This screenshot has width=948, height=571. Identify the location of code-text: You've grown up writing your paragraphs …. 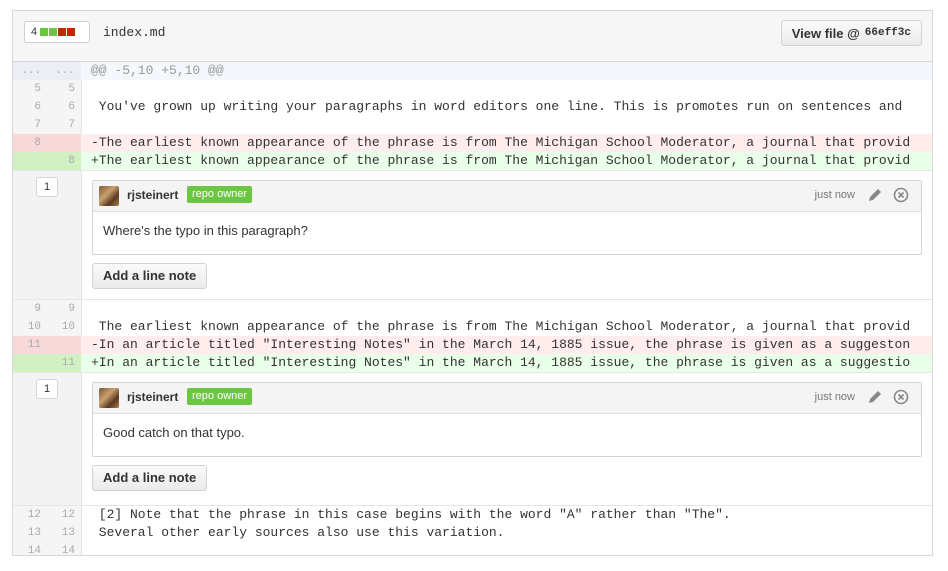
(497, 106).